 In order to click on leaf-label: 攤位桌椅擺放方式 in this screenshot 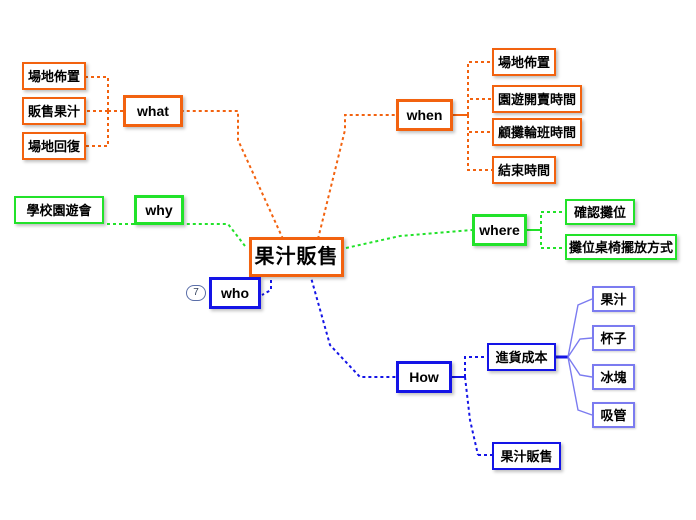, I will do `click(620, 247)`.